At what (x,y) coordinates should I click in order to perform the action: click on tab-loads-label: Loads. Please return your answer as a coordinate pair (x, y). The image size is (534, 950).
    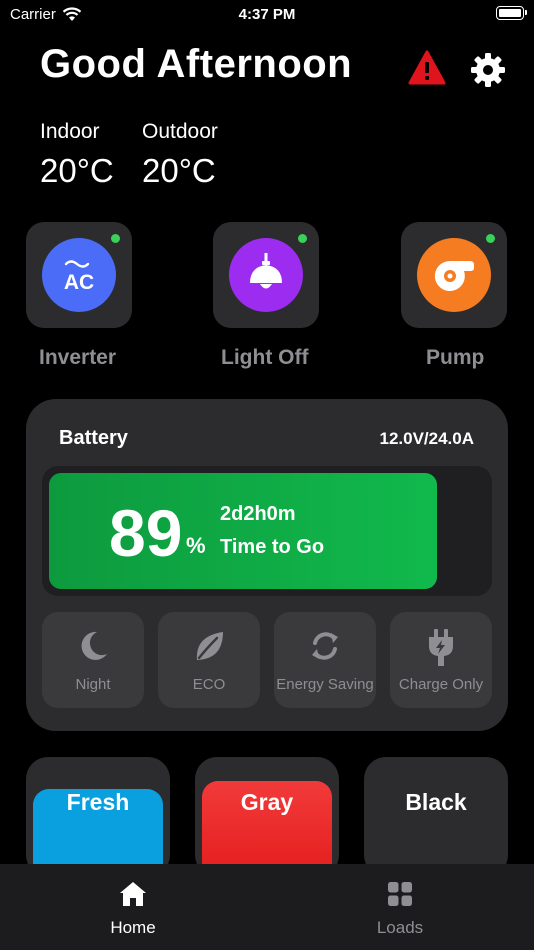
    Looking at the image, I should click on (400, 927).